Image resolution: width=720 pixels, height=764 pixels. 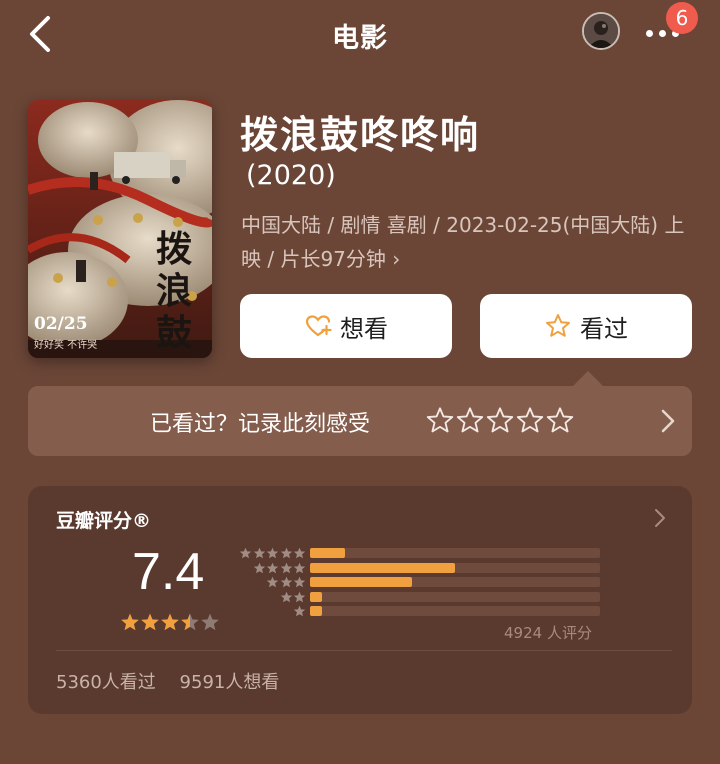 I want to click on top-bar: 电影 6, so click(x=360, y=35).